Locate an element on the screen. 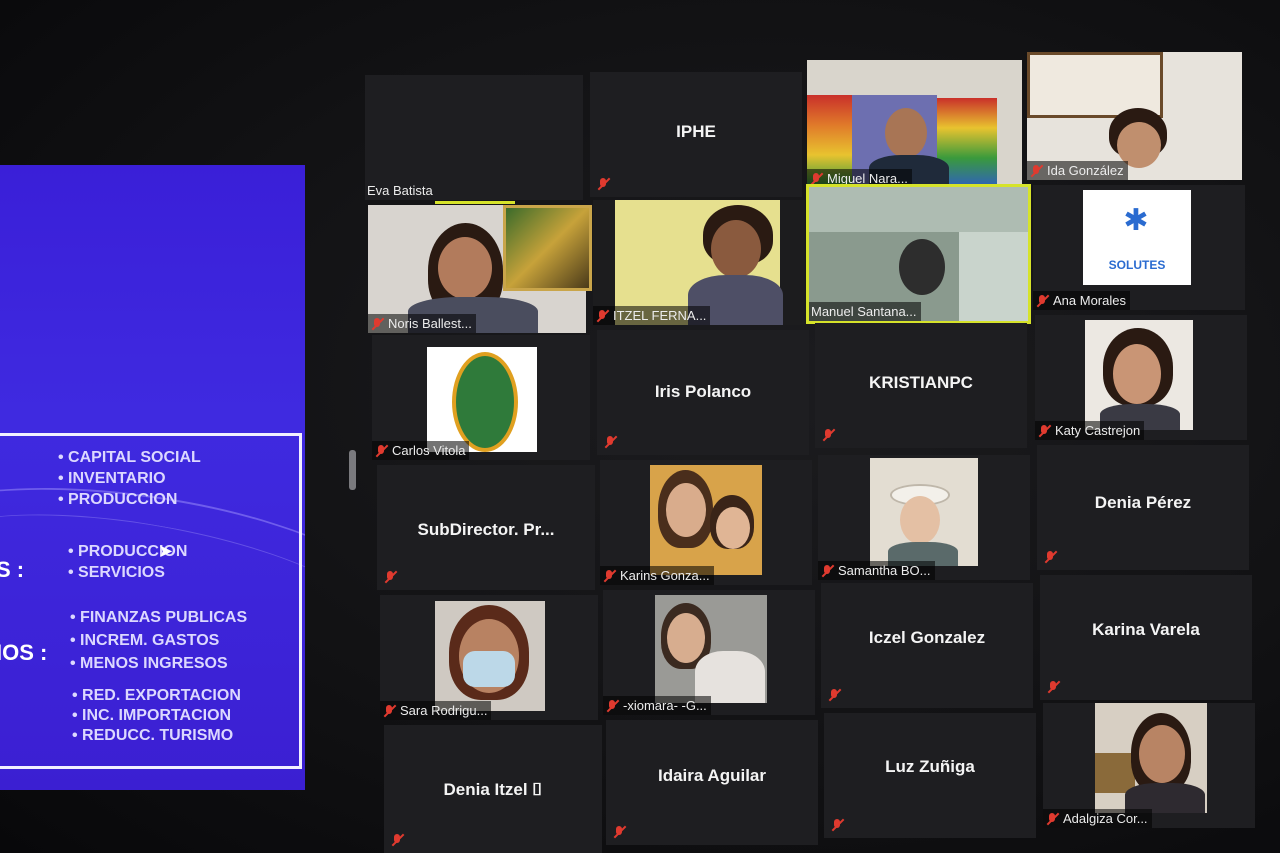 This screenshot has height=853, width=1280. participant-tile-katy: Katy Castrejon is located at coordinates (1141, 377).